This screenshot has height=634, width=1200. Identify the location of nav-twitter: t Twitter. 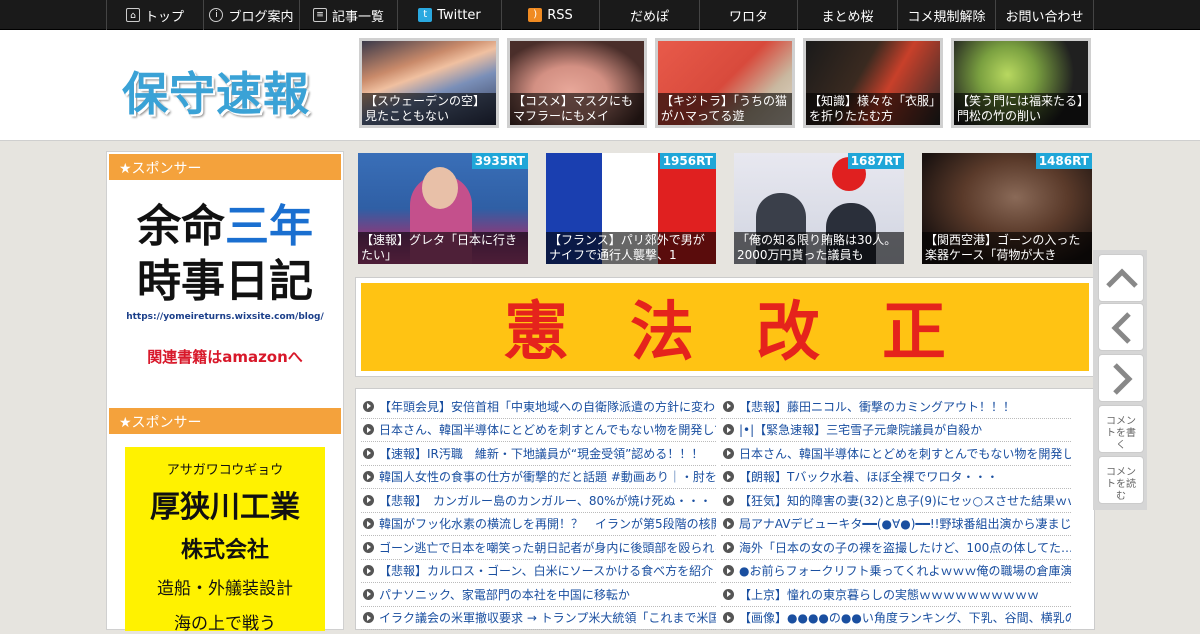
(450, 15).